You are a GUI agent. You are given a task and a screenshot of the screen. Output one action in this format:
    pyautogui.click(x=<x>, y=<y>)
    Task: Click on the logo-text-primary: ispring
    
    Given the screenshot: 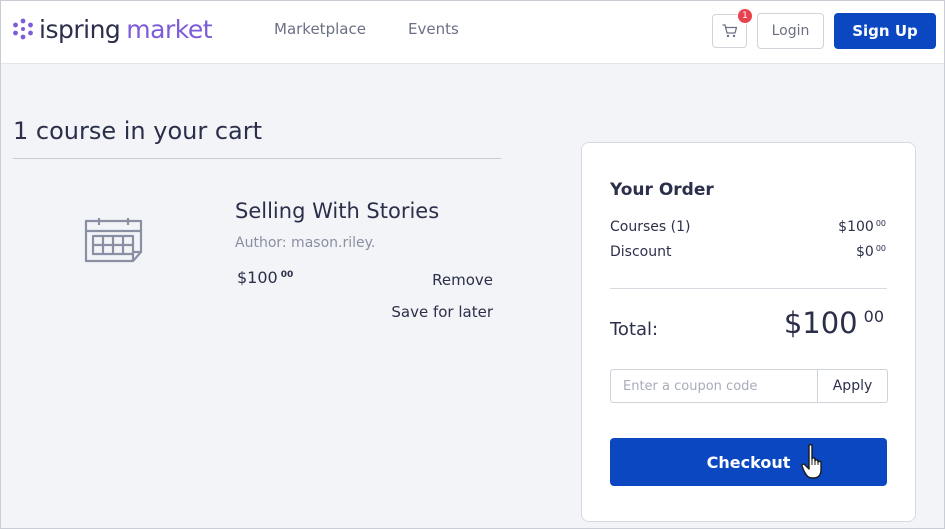 What is the action you would take?
    pyautogui.click(x=80, y=29)
    